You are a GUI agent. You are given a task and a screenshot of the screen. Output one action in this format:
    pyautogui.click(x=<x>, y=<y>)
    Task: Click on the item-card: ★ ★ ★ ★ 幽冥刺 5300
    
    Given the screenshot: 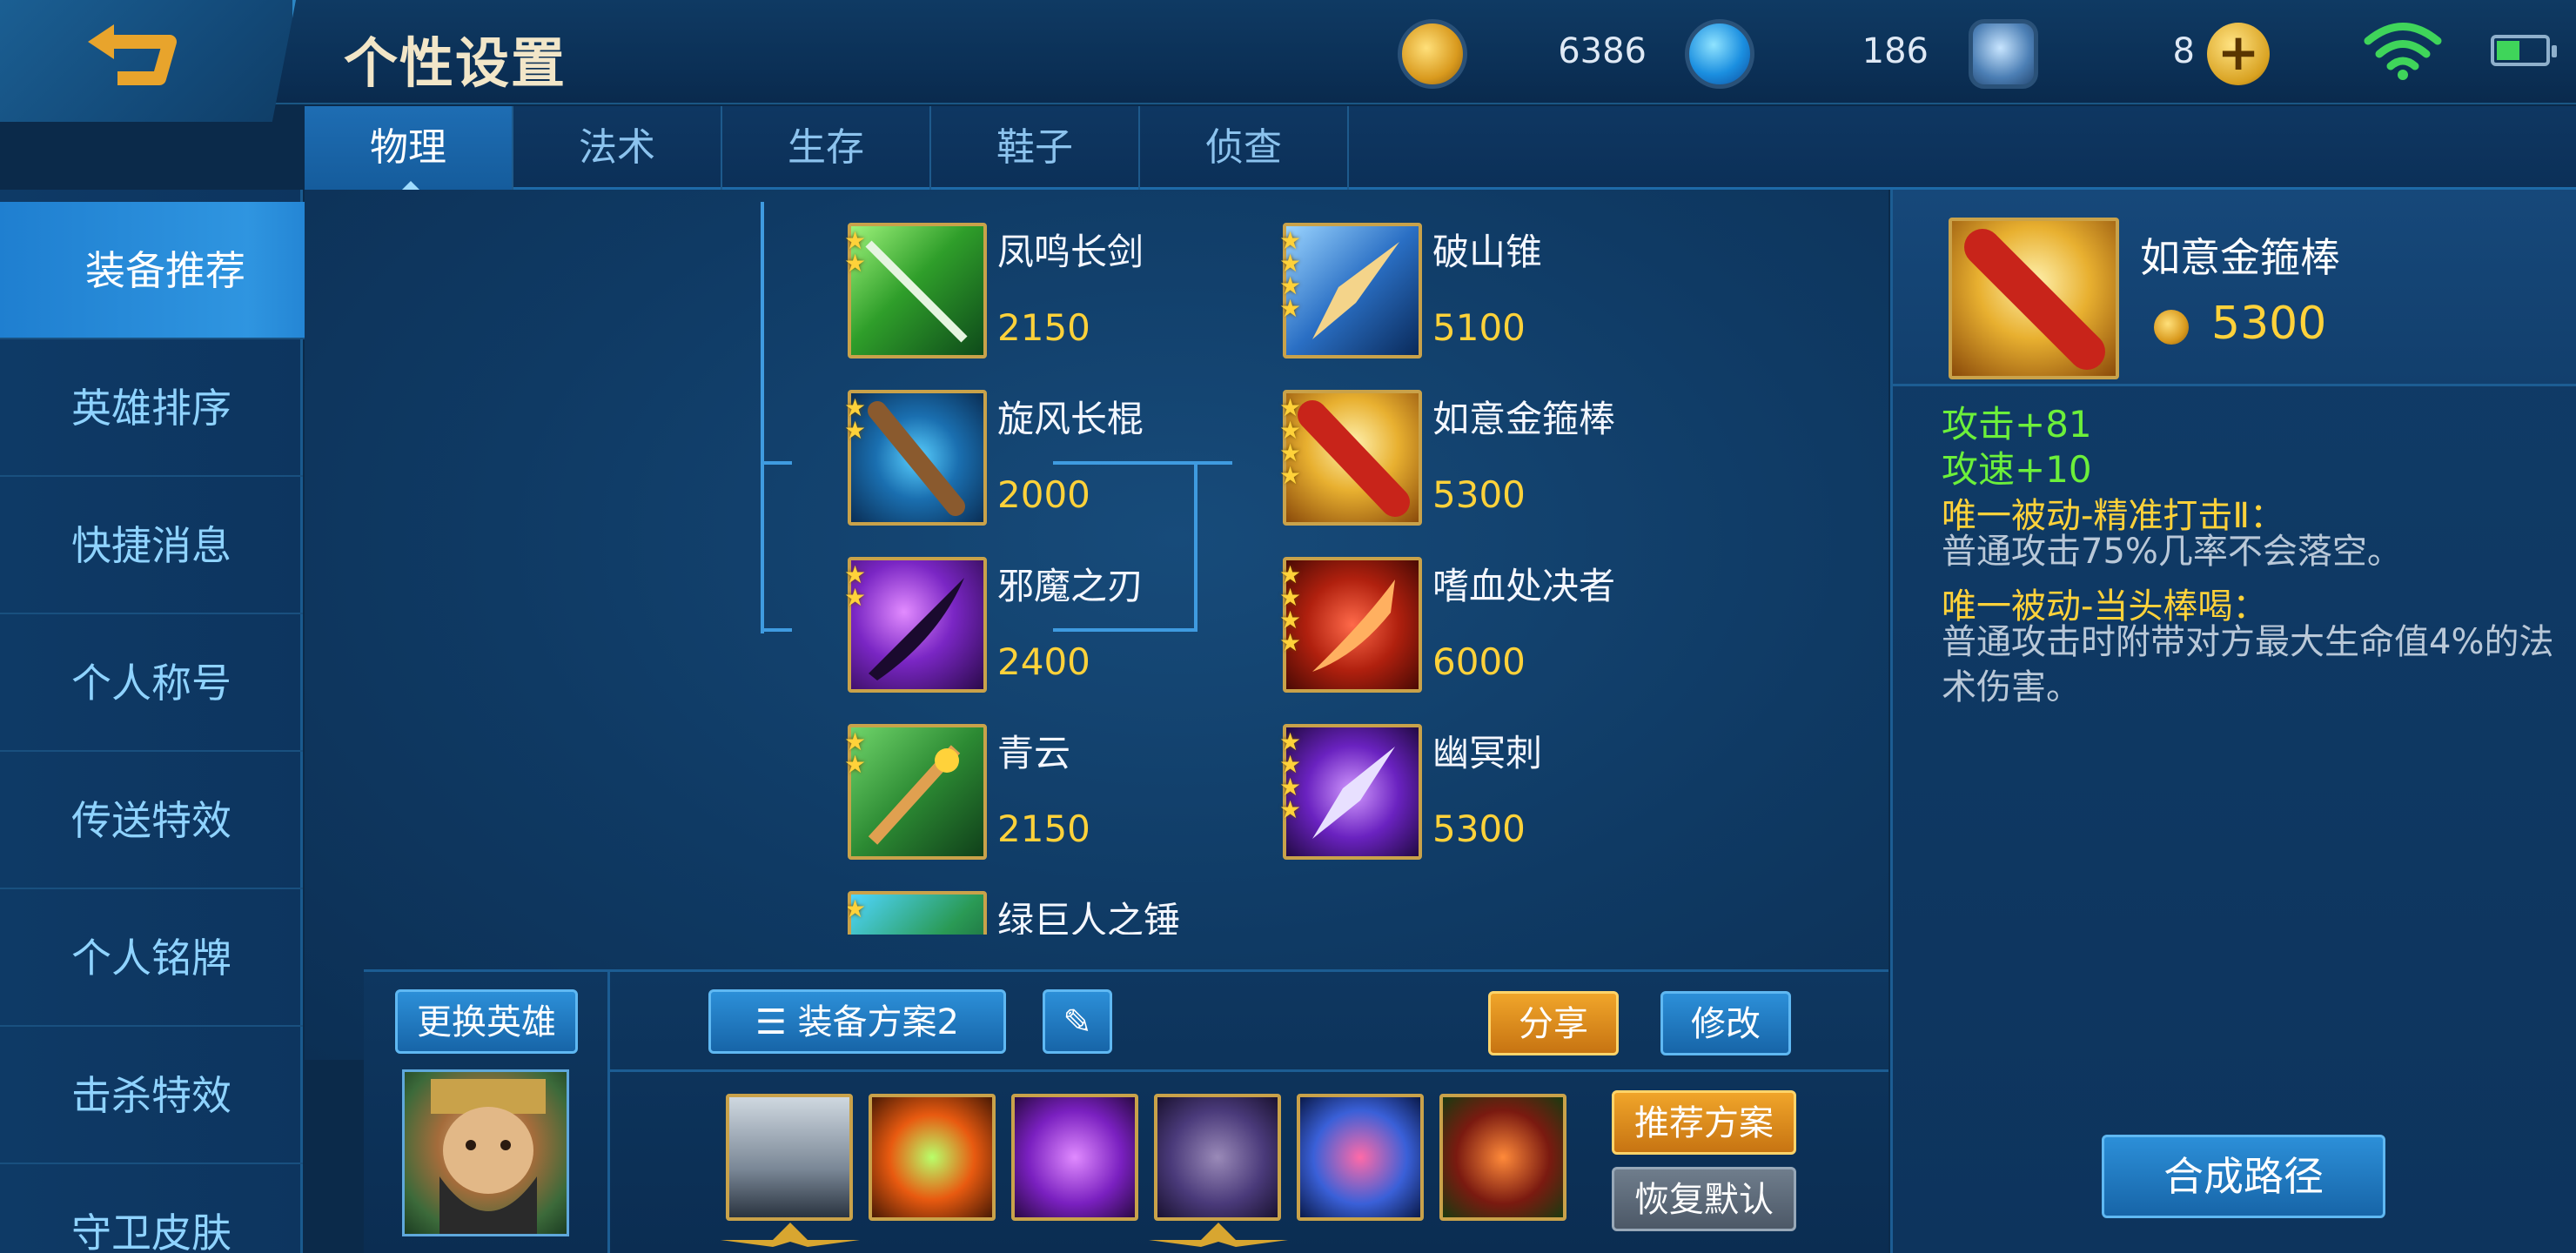 What is the action you would take?
    pyautogui.click(x=1463, y=793)
    